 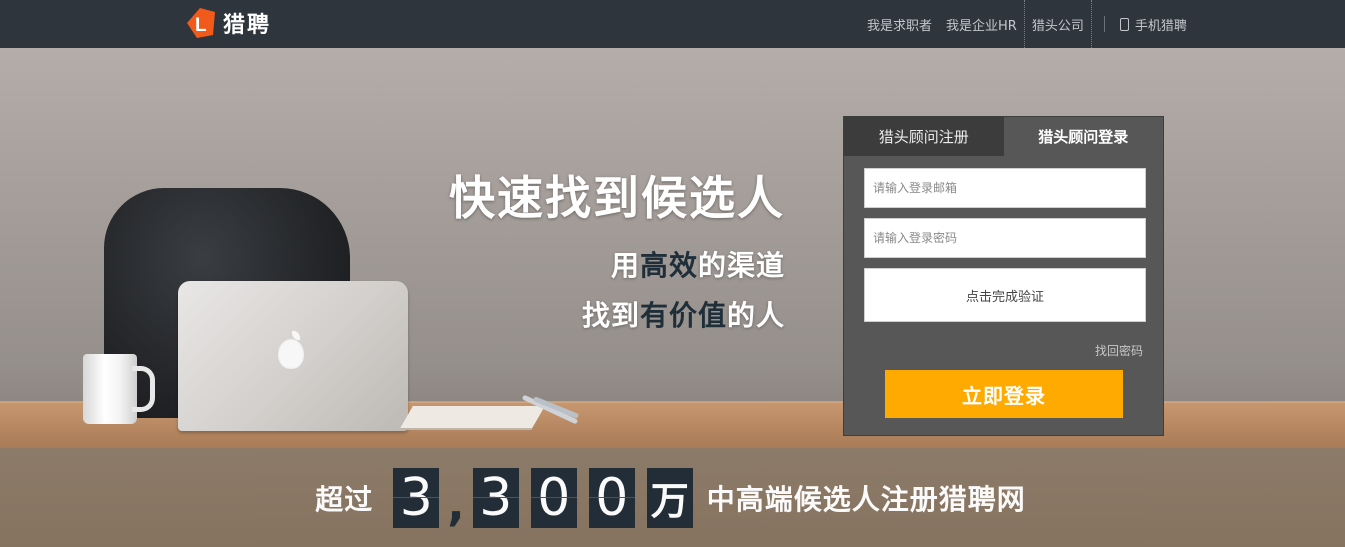 What do you see at coordinates (899, 24) in the screenshot?
I see `nav-job-seeker-link: 我是求职者` at bounding box center [899, 24].